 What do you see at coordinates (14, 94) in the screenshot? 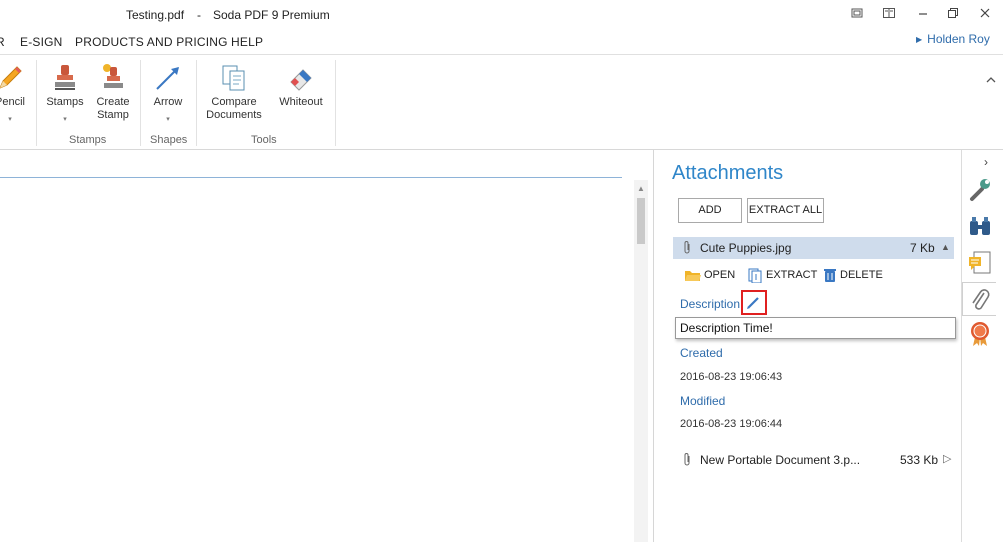
I see `pencil-button: Pencil ▾` at bounding box center [14, 94].